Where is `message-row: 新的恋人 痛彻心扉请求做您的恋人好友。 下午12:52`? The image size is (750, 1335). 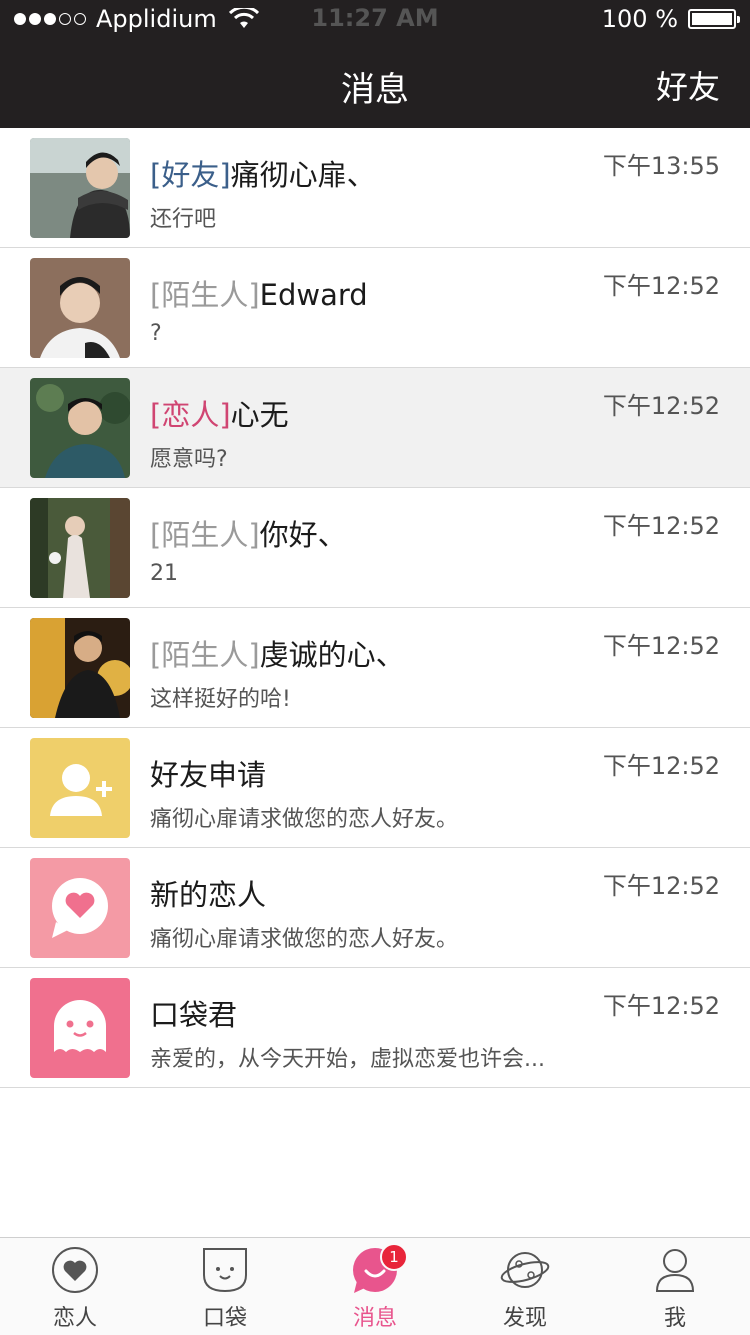
message-row: 新的恋人 痛彻心扉请求做您的恋人好友。 下午12:52 is located at coordinates (375, 908).